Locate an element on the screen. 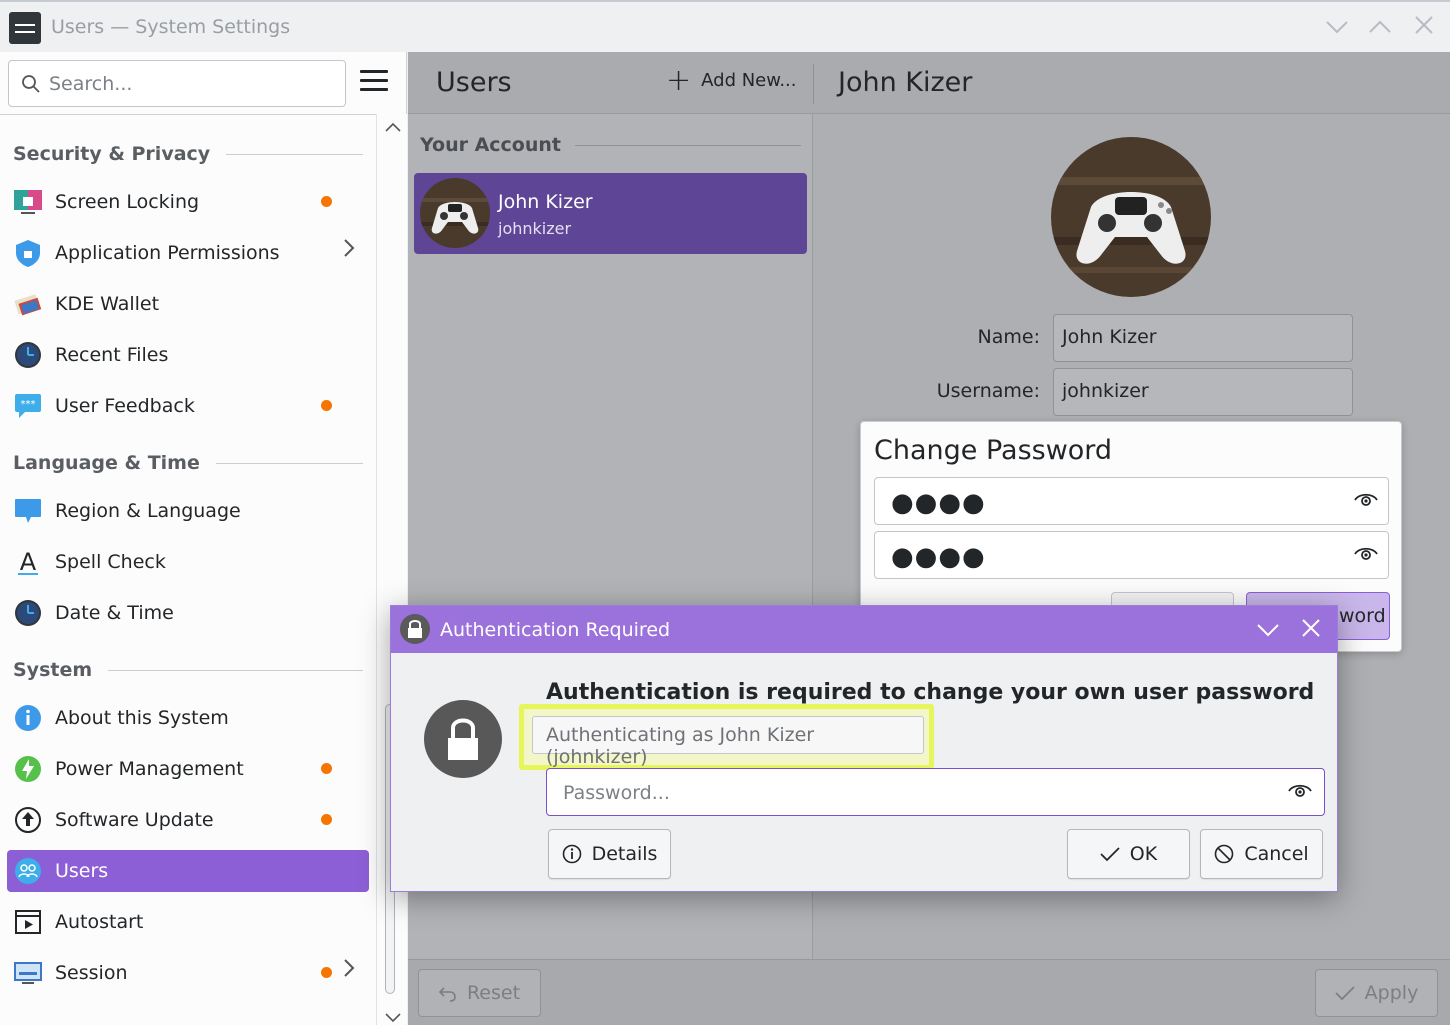 The width and height of the screenshot is (1450, 1025). auth-password-input is located at coordinates (913, 793).